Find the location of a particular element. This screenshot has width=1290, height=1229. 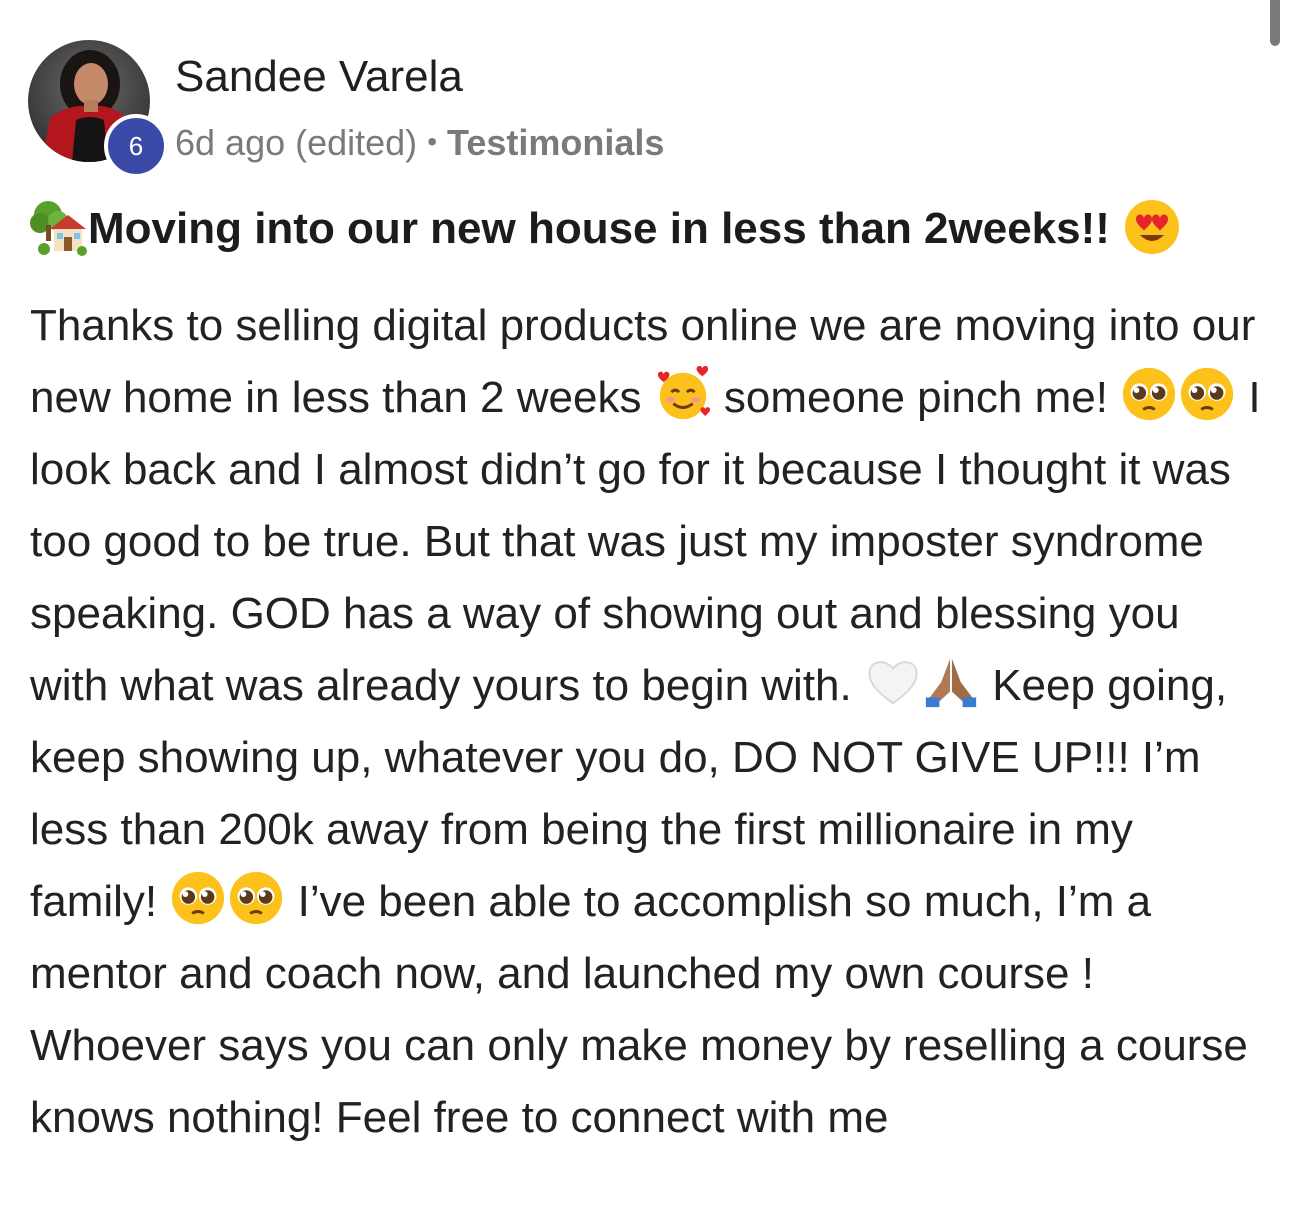

category-link: Testimonials is located at coordinates (555, 142).